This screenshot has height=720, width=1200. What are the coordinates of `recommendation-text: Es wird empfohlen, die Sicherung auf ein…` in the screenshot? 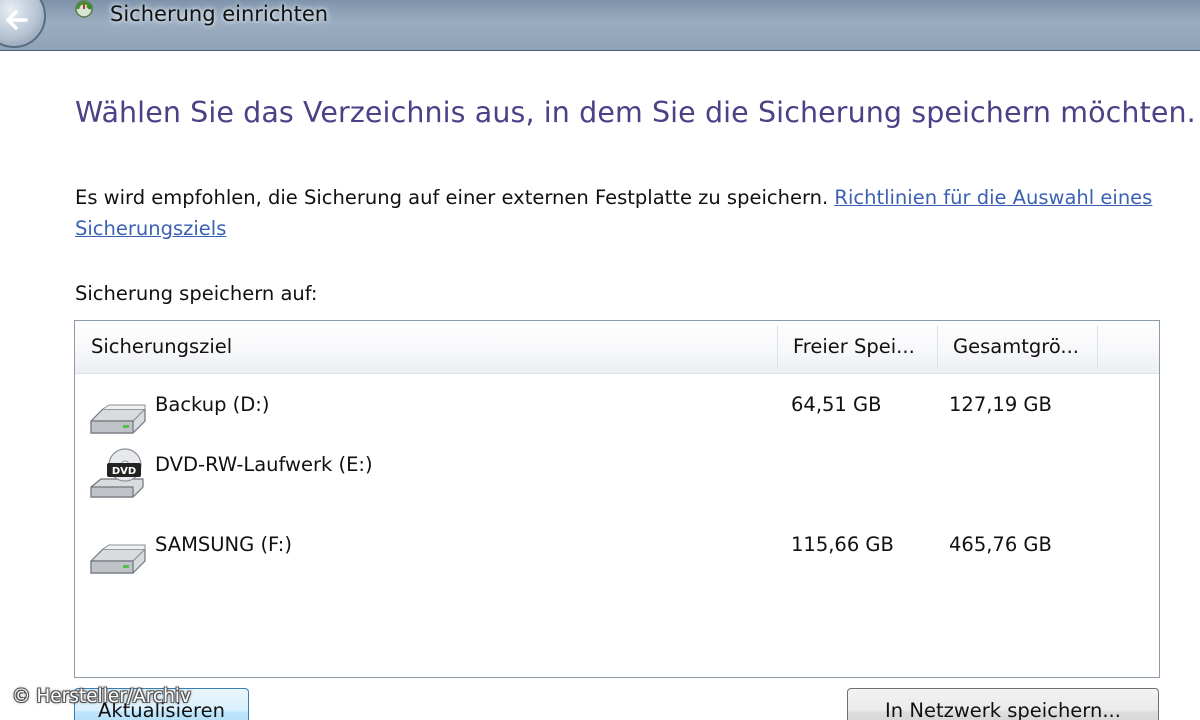 It's located at (622, 213).